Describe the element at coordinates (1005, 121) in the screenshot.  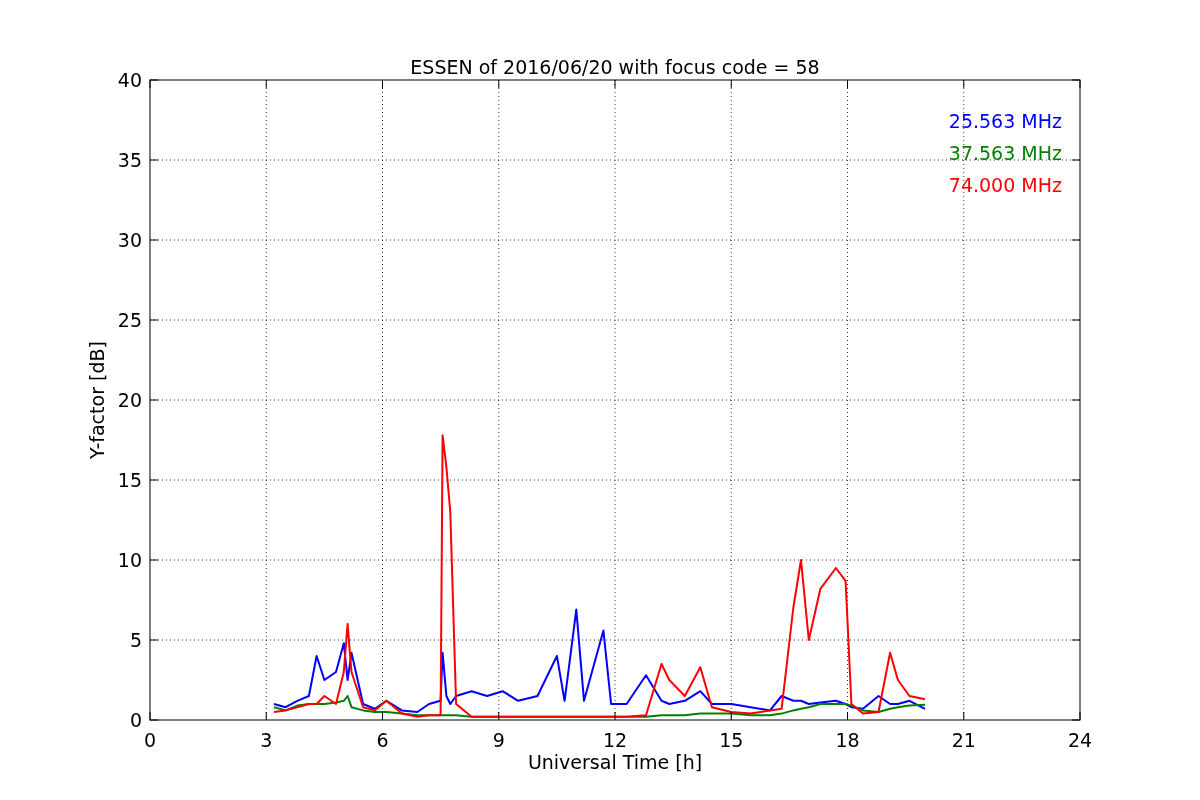
I see `legend-label: 25.563 MHz` at that location.